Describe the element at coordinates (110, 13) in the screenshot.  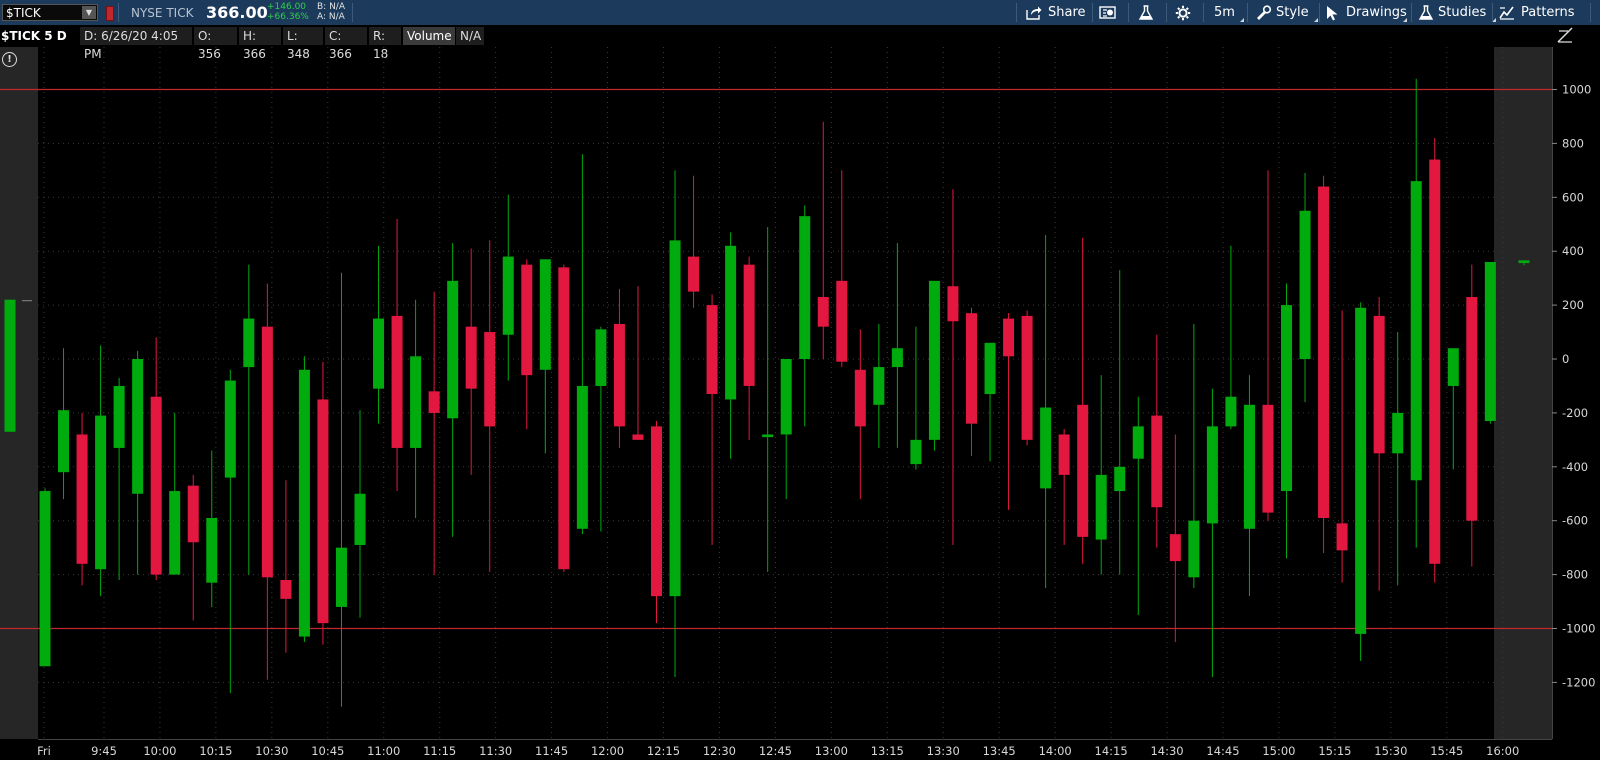
I see `link-color-icon` at that location.